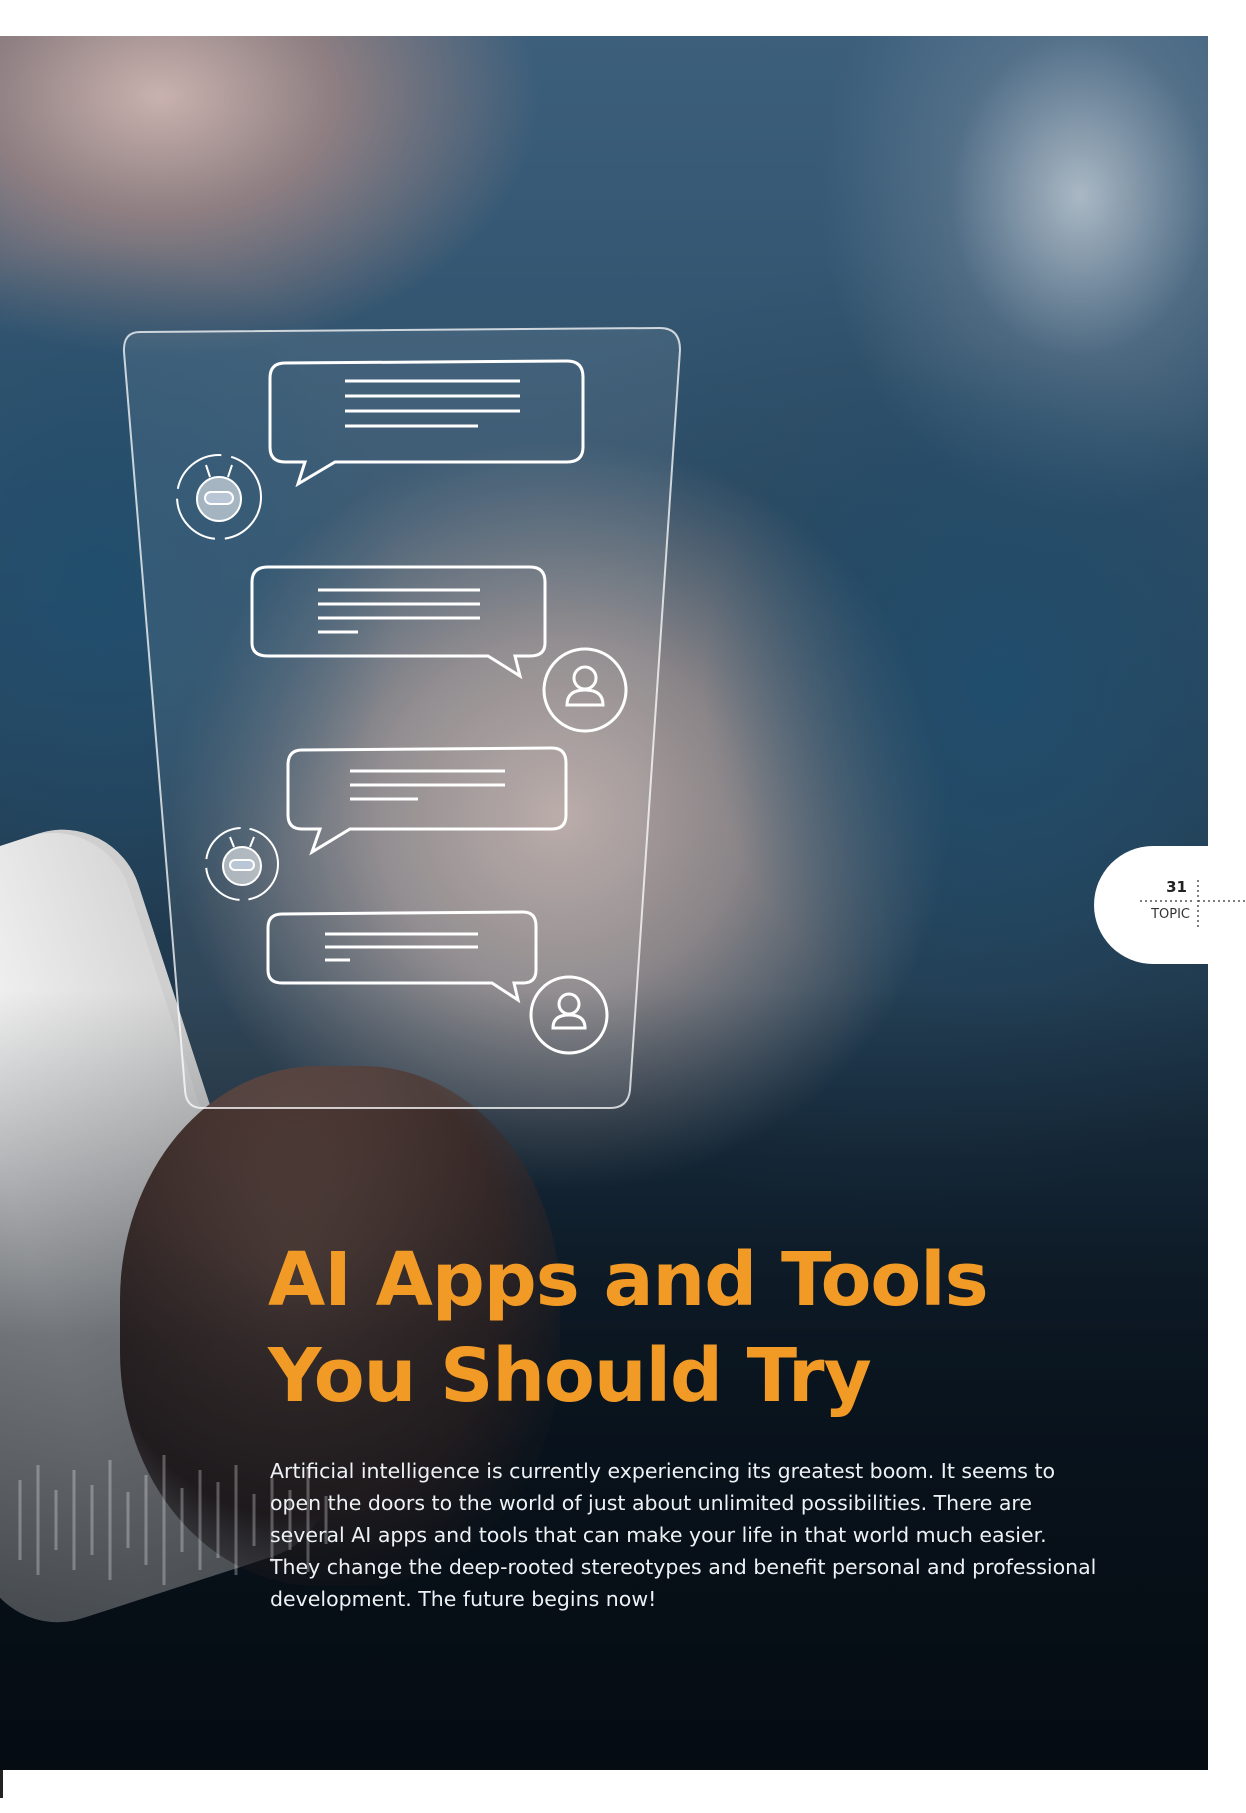  What do you see at coordinates (1, 1784) in the screenshot?
I see `crop-mark` at bounding box center [1, 1784].